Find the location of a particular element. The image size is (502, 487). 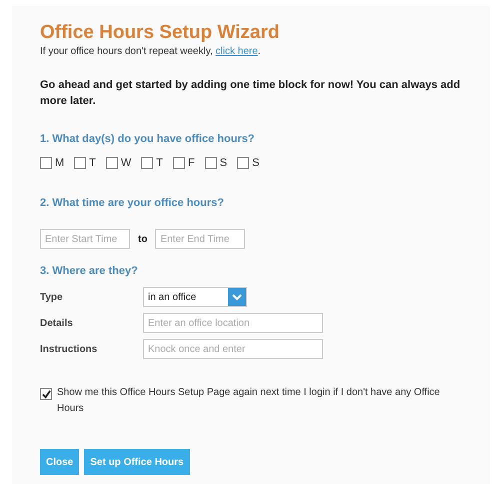

intro-text: Go ahead and get started by adding one time block for now! You can always add more later. is located at coordinates (251, 93).